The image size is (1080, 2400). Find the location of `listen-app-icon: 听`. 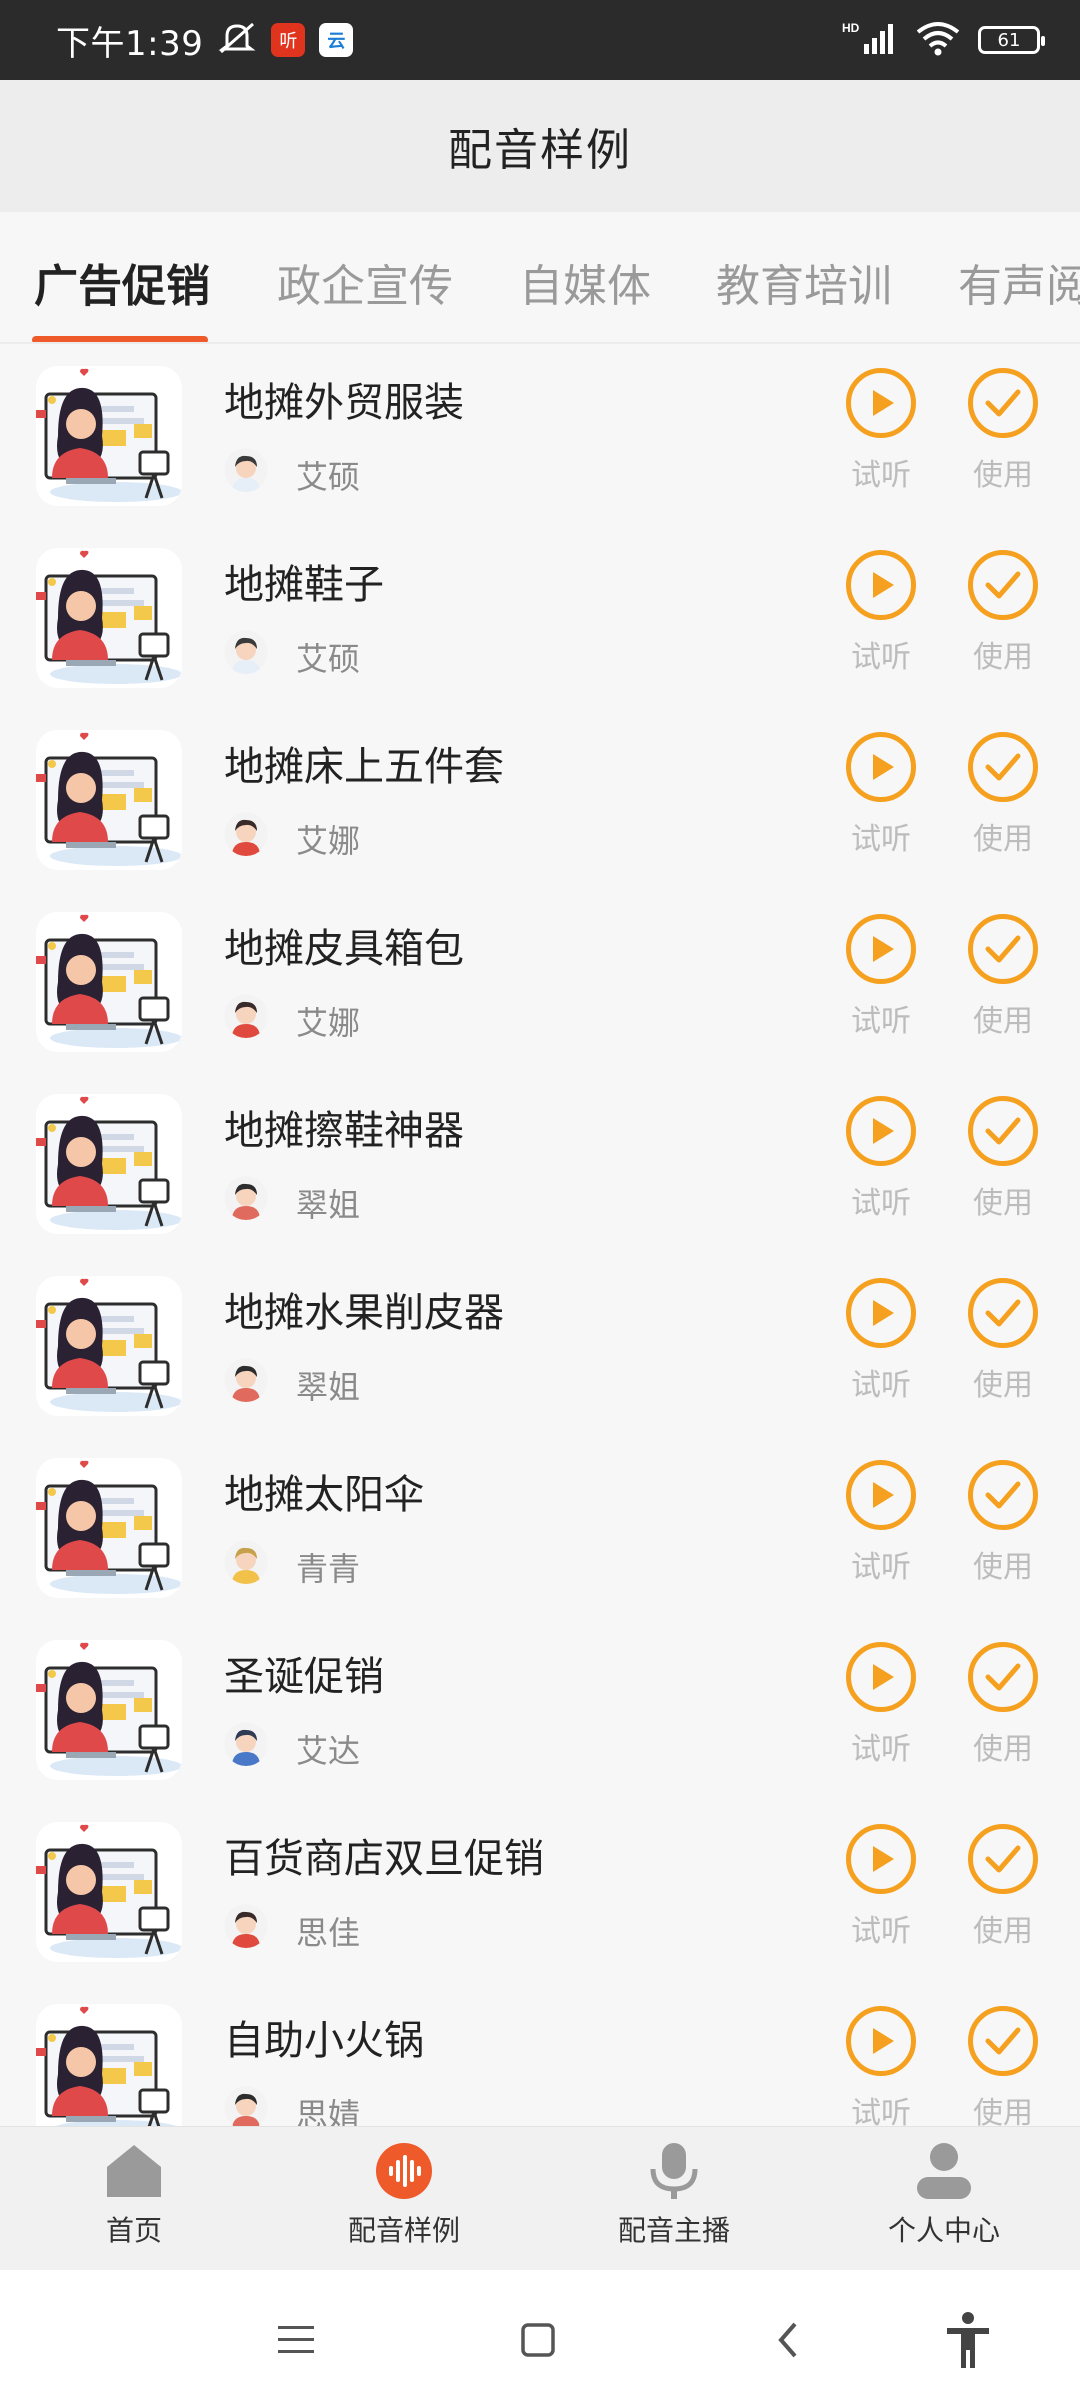

listen-app-icon: 听 is located at coordinates (288, 40).